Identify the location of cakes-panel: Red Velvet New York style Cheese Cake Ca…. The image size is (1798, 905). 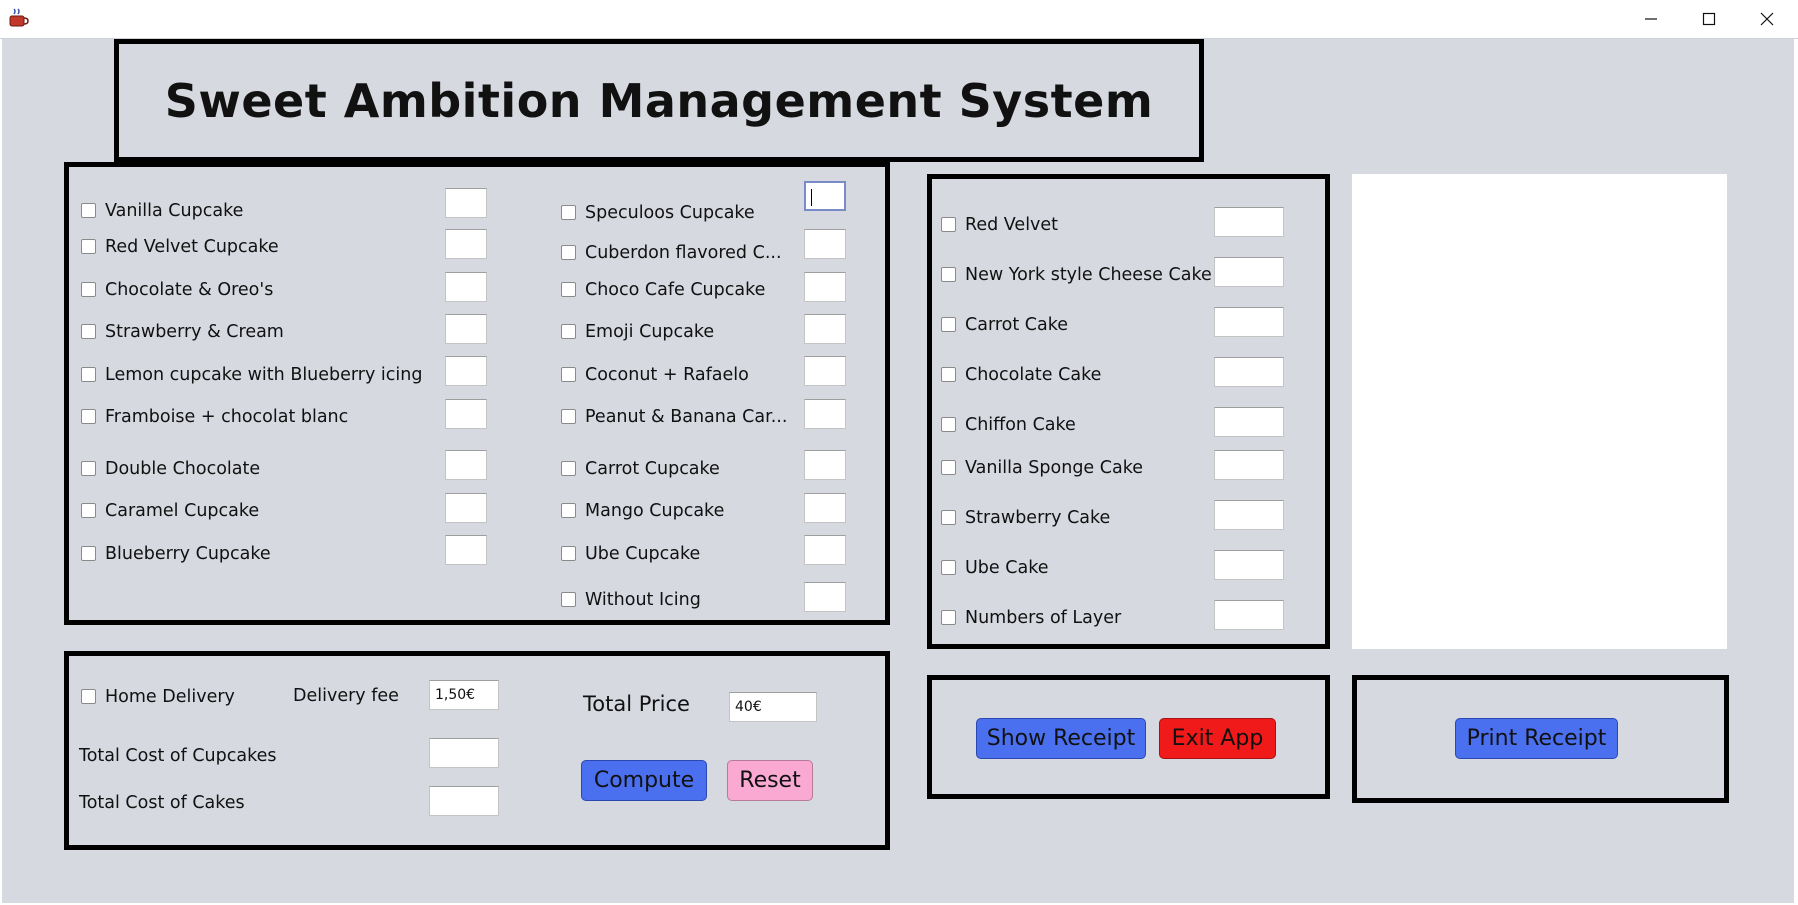
(1128, 411).